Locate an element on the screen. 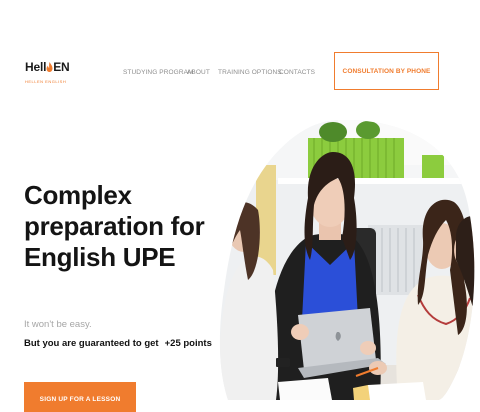 This screenshot has height=412, width=480. logo-wordmark: Hell EN is located at coordinates (50, 67).